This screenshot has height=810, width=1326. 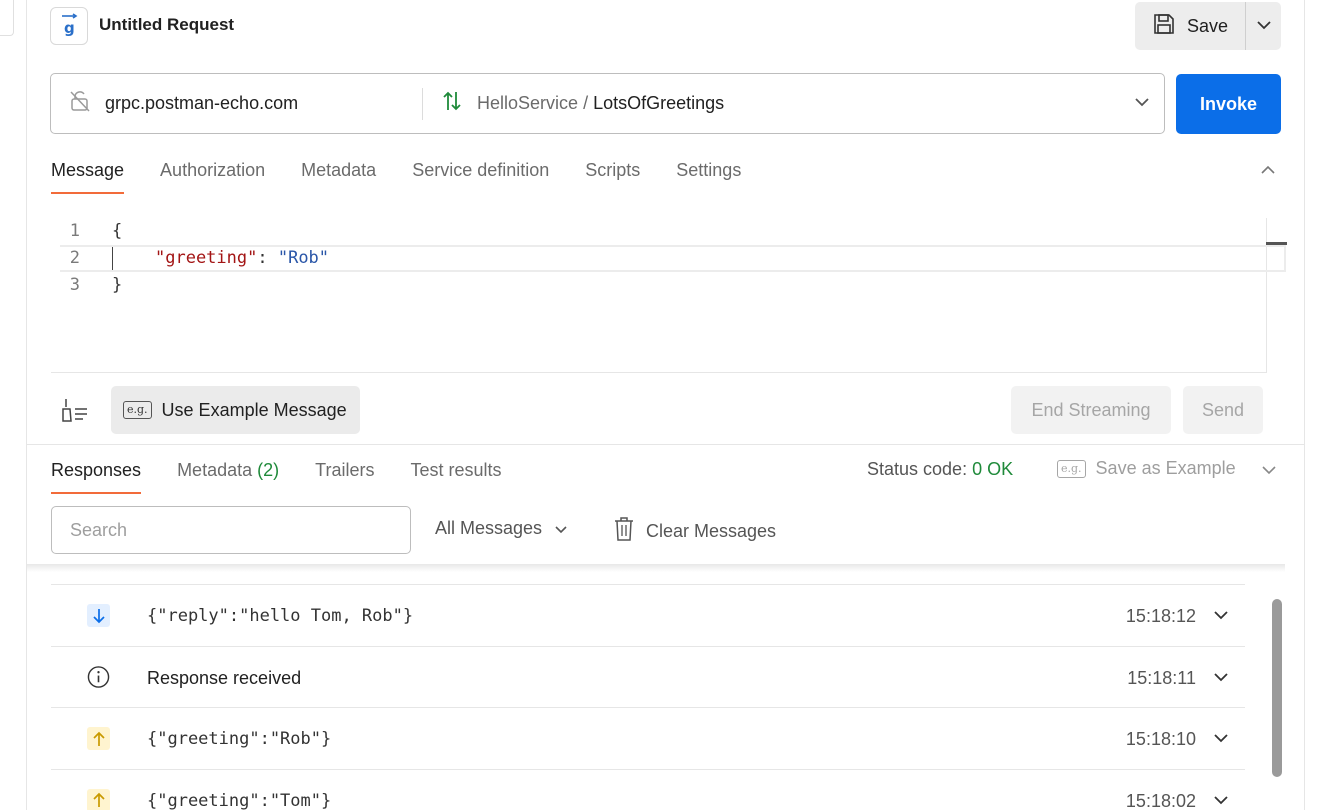 I want to click on code-line-1: {, so click(x=117, y=231).